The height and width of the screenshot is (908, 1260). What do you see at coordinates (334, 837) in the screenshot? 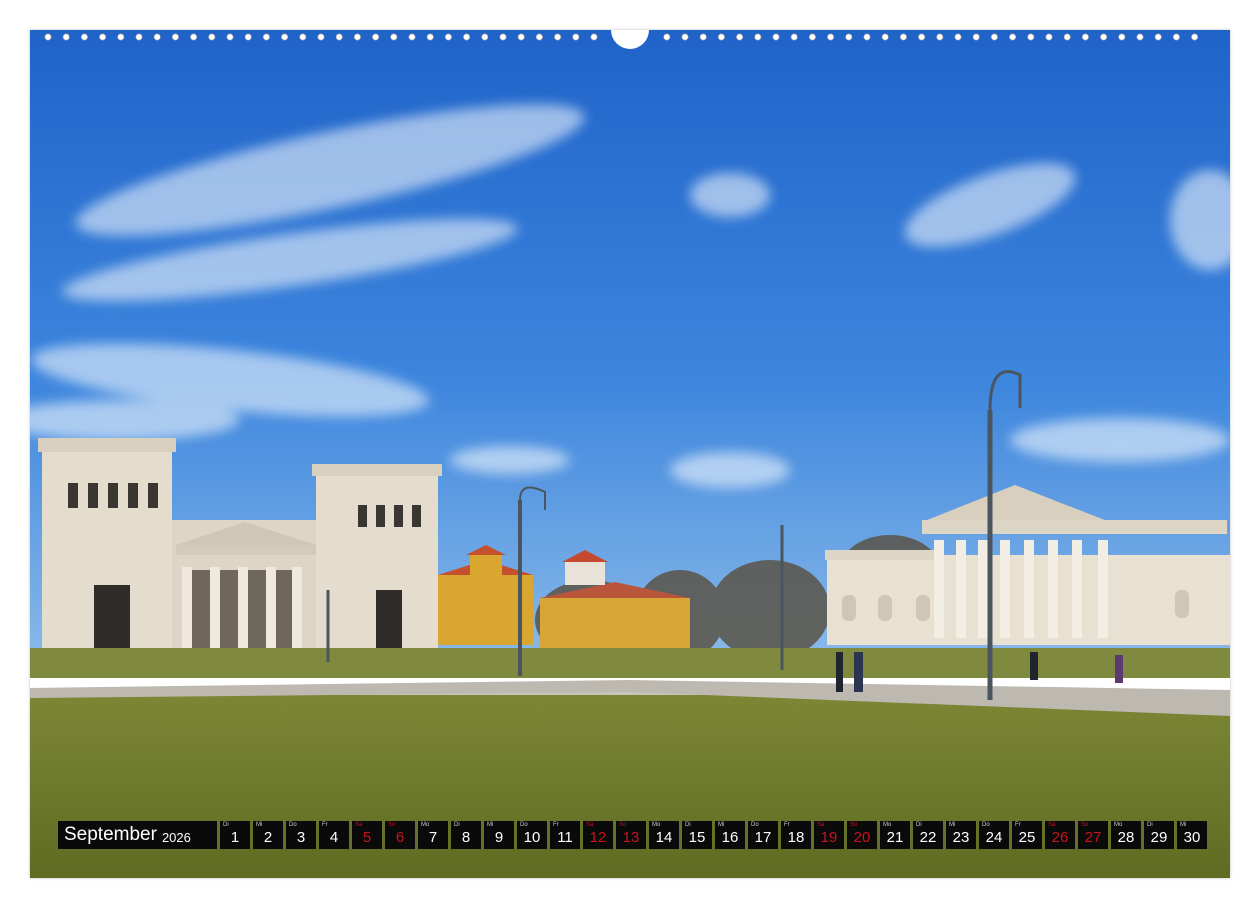
I see `day-number: 4` at bounding box center [334, 837].